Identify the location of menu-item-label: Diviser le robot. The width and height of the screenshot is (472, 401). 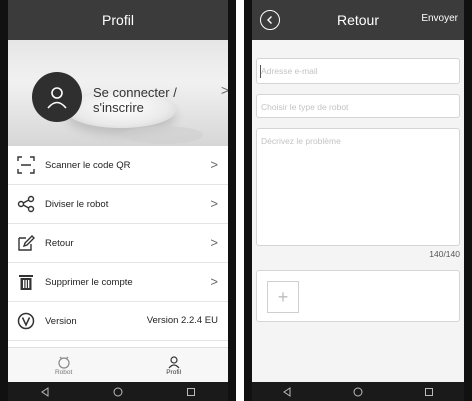
(77, 204).